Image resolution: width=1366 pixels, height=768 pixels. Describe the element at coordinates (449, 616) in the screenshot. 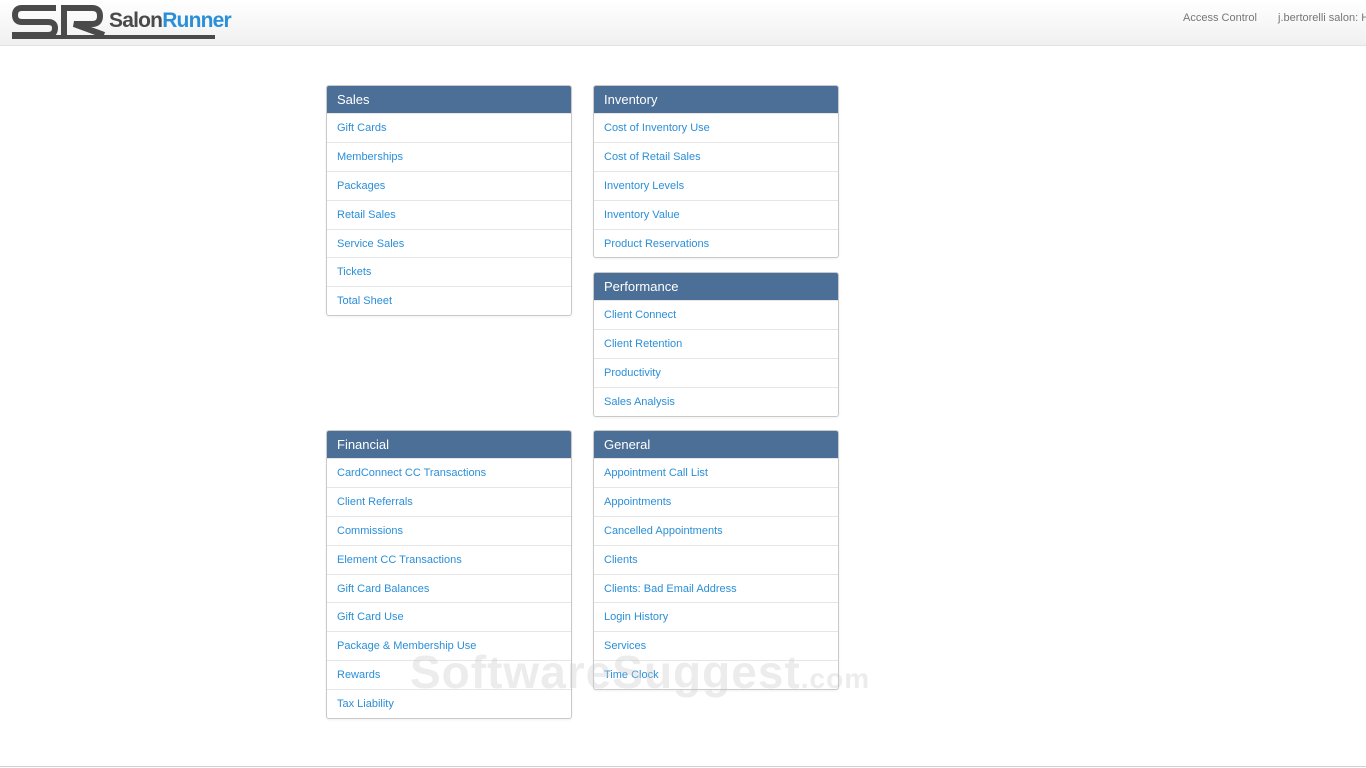

I see `report-link-gift-card-use: Gift Card Use` at that location.